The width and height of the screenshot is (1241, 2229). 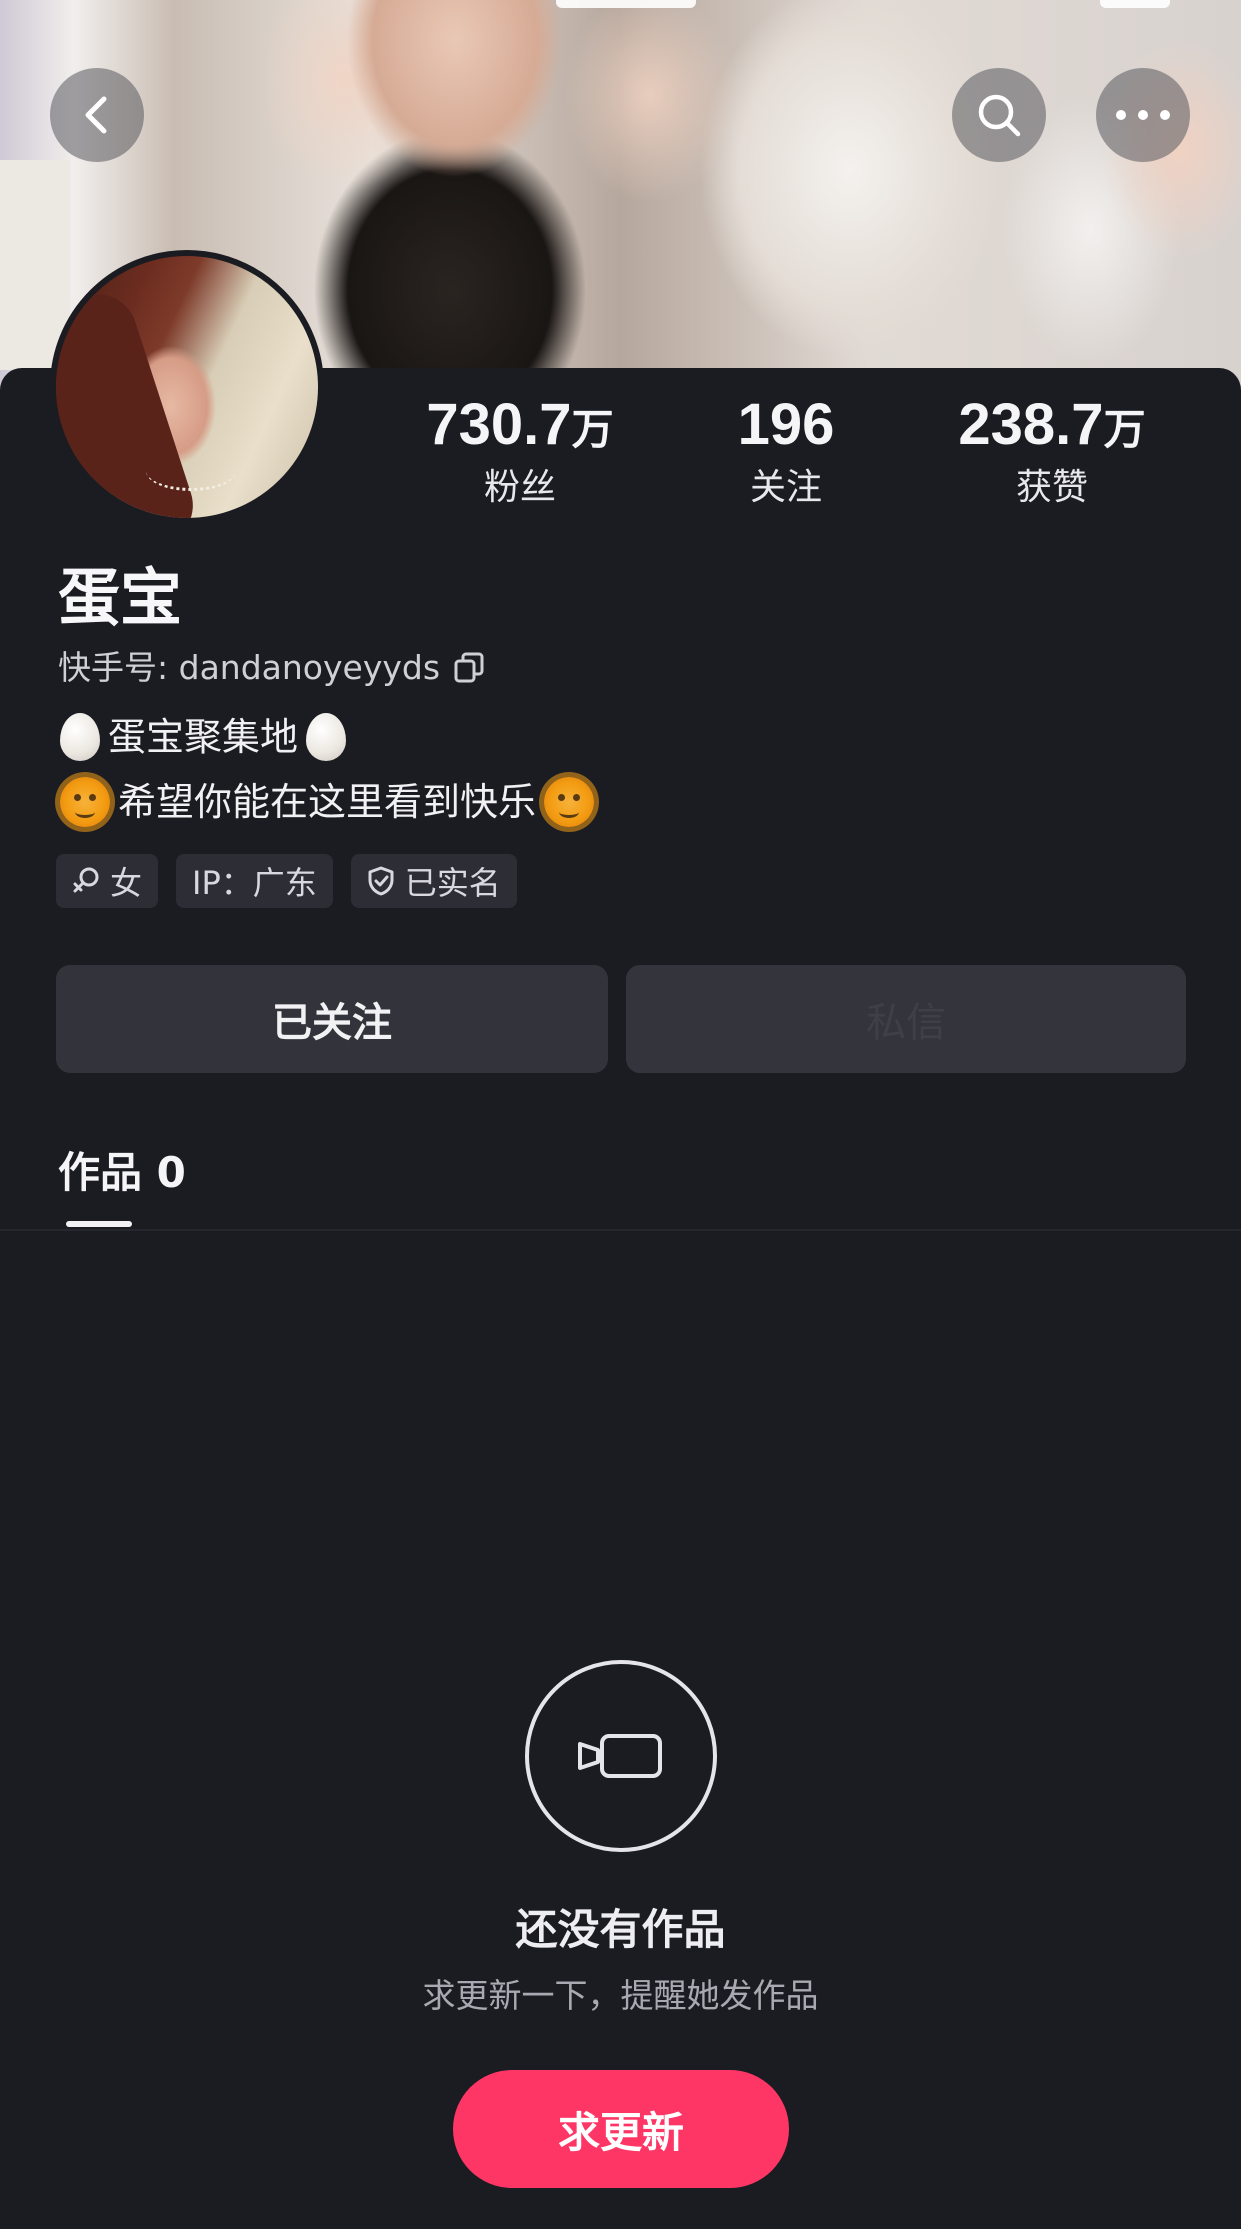 I want to click on bio-line-1-text: 蛋宝聚集地, so click(x=203, y=737).